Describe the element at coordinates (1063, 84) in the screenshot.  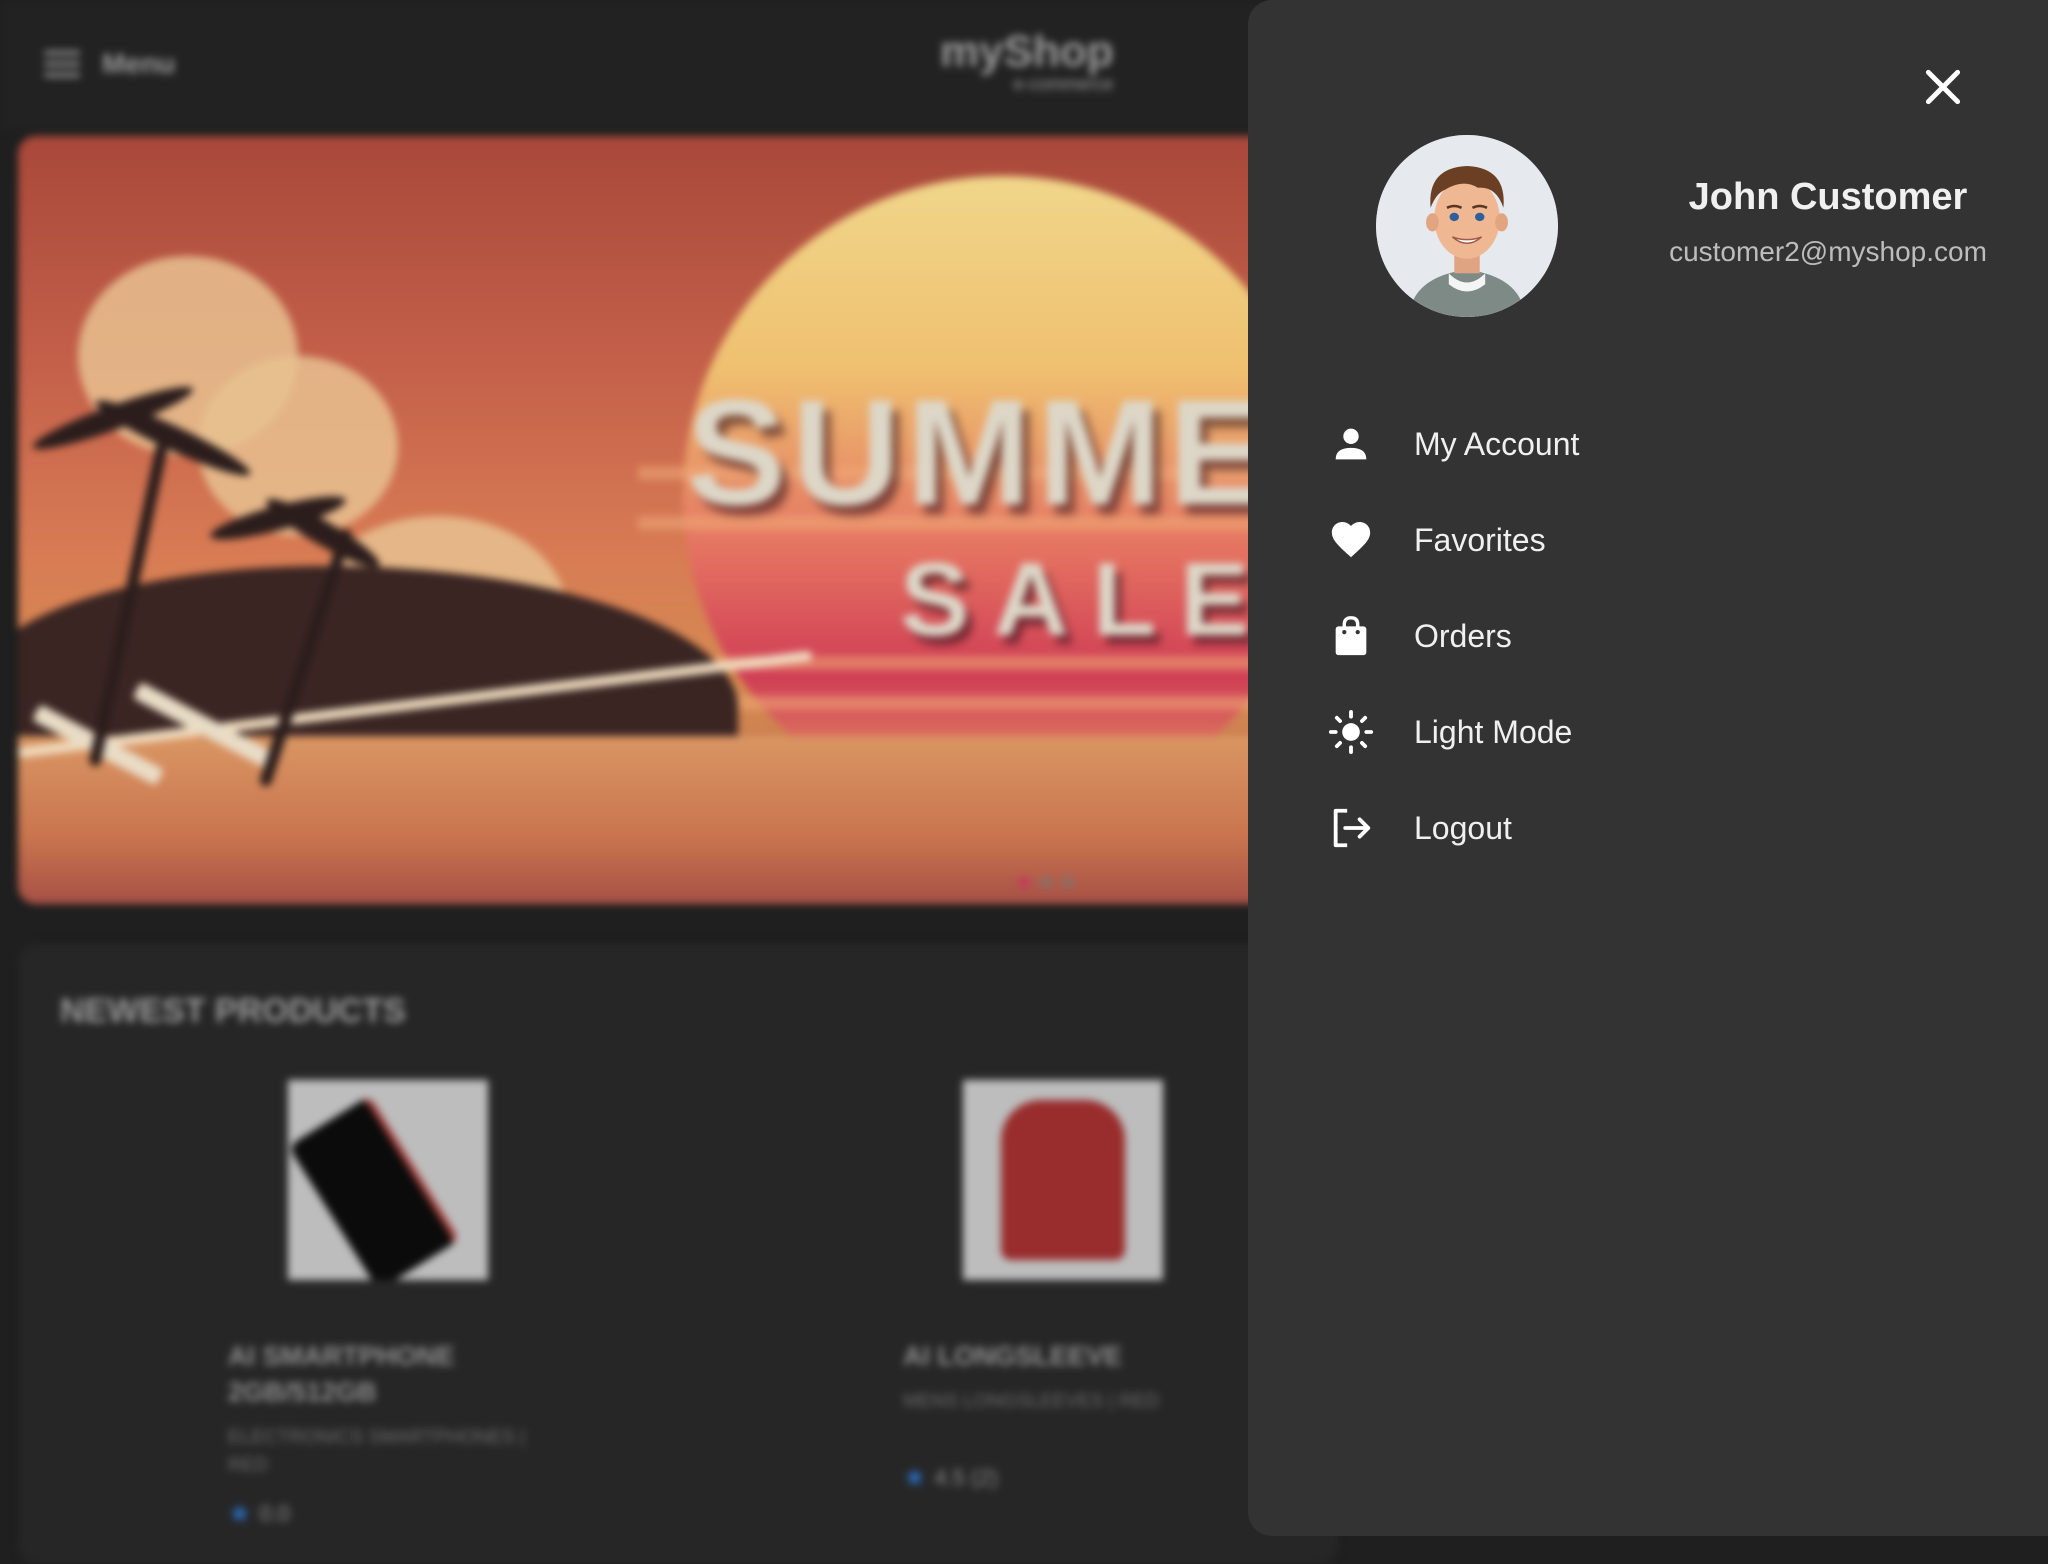
I see `brand-tagline: e-commerce` at that location.